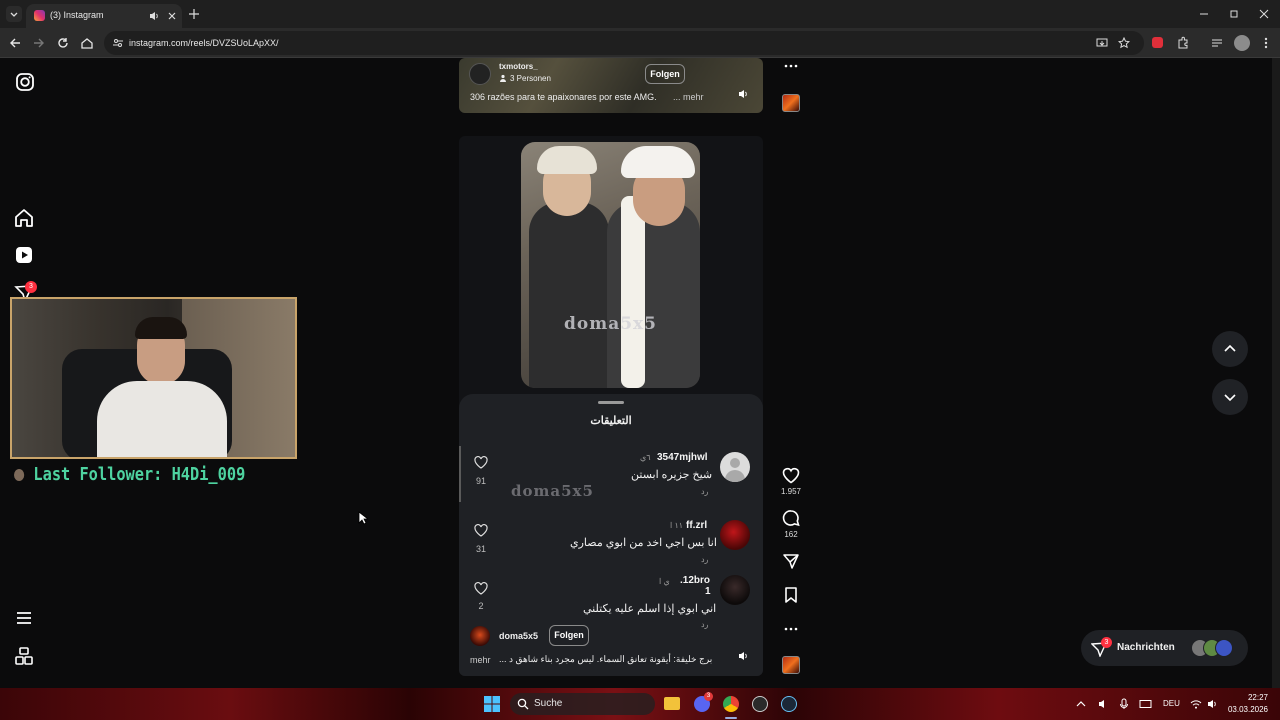 Image resolution: width=1280 pixels, height=720 pixels. What do you see at coordinates (672, 703) in the screenshot?
I see `file-explorer-icon` at bounding box center [672, 703].